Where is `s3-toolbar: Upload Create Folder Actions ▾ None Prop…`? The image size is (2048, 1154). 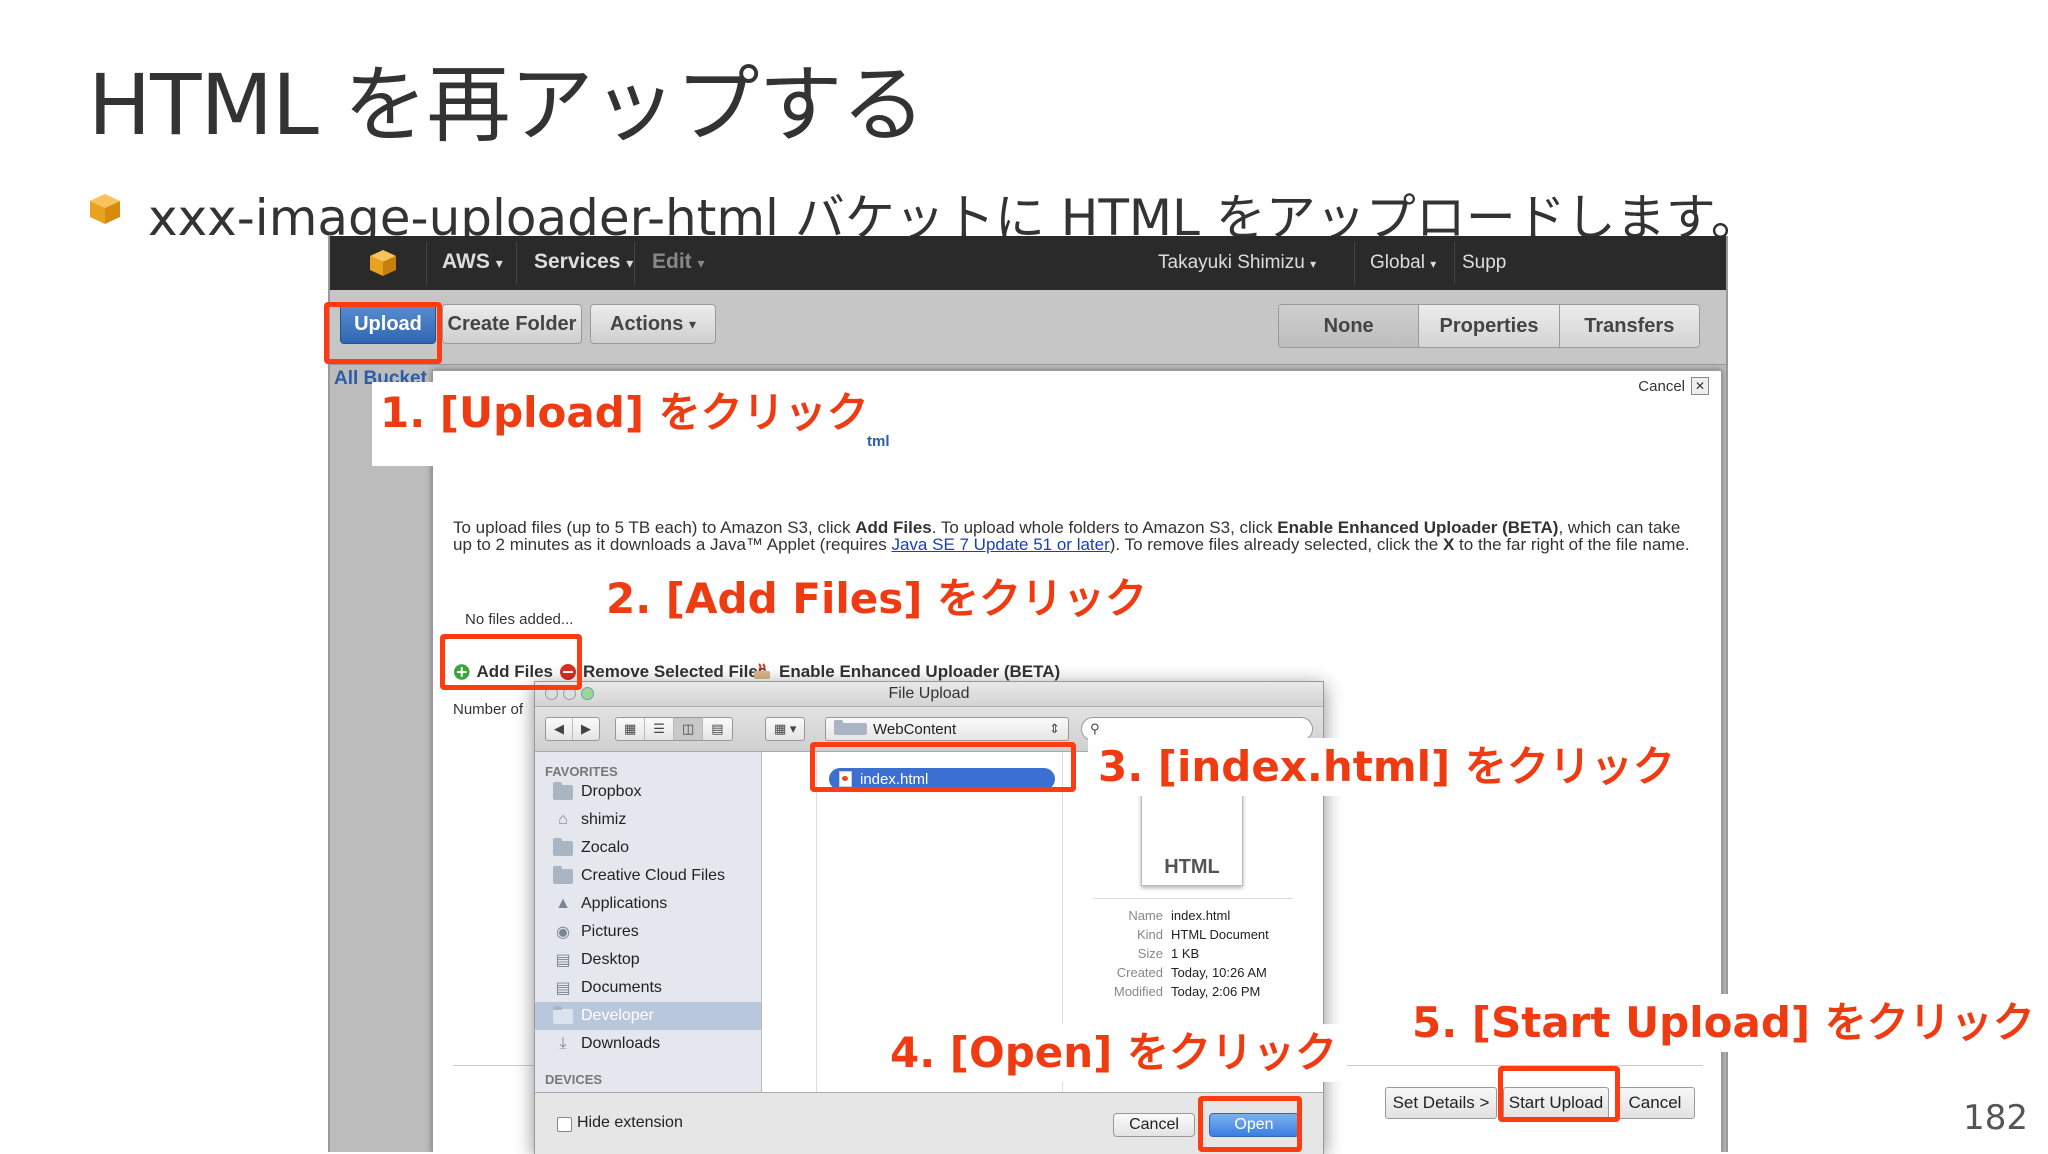 s3-toolbar: Upload Create Folder Actions ▾ None Prop… is located at coordinates (1028, 327).